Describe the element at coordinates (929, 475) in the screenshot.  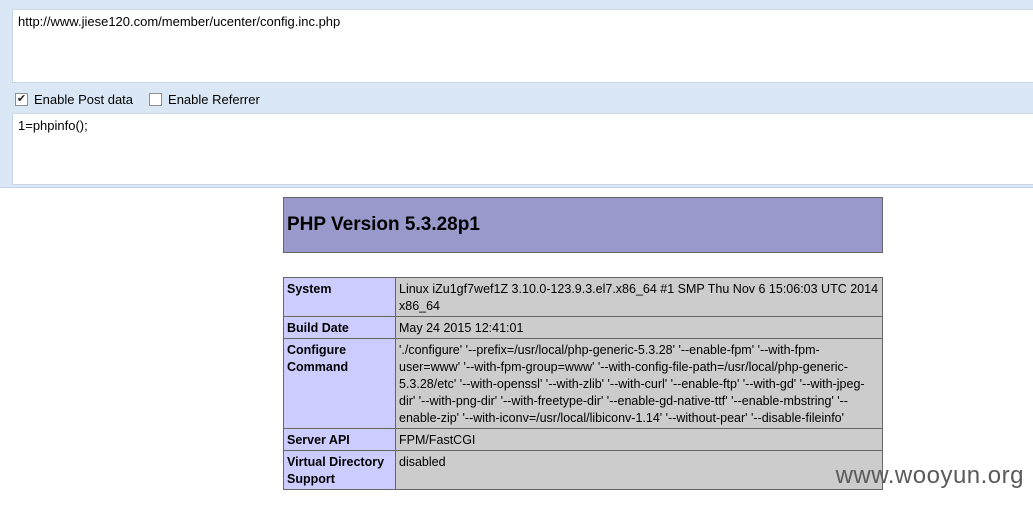
I see `watermark: www.wooyun.org` at that location.